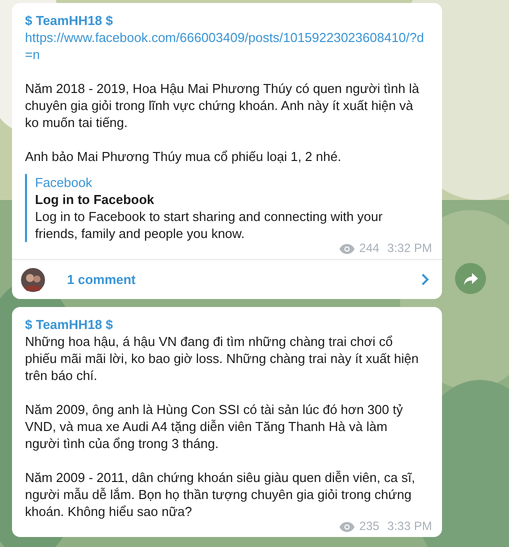  Describe the element at coordinates (209, 225) in the screenshot. I see `preview-description: Log in to Facebook to start sharing and connecting with your friends, family and people you know.` at that location.